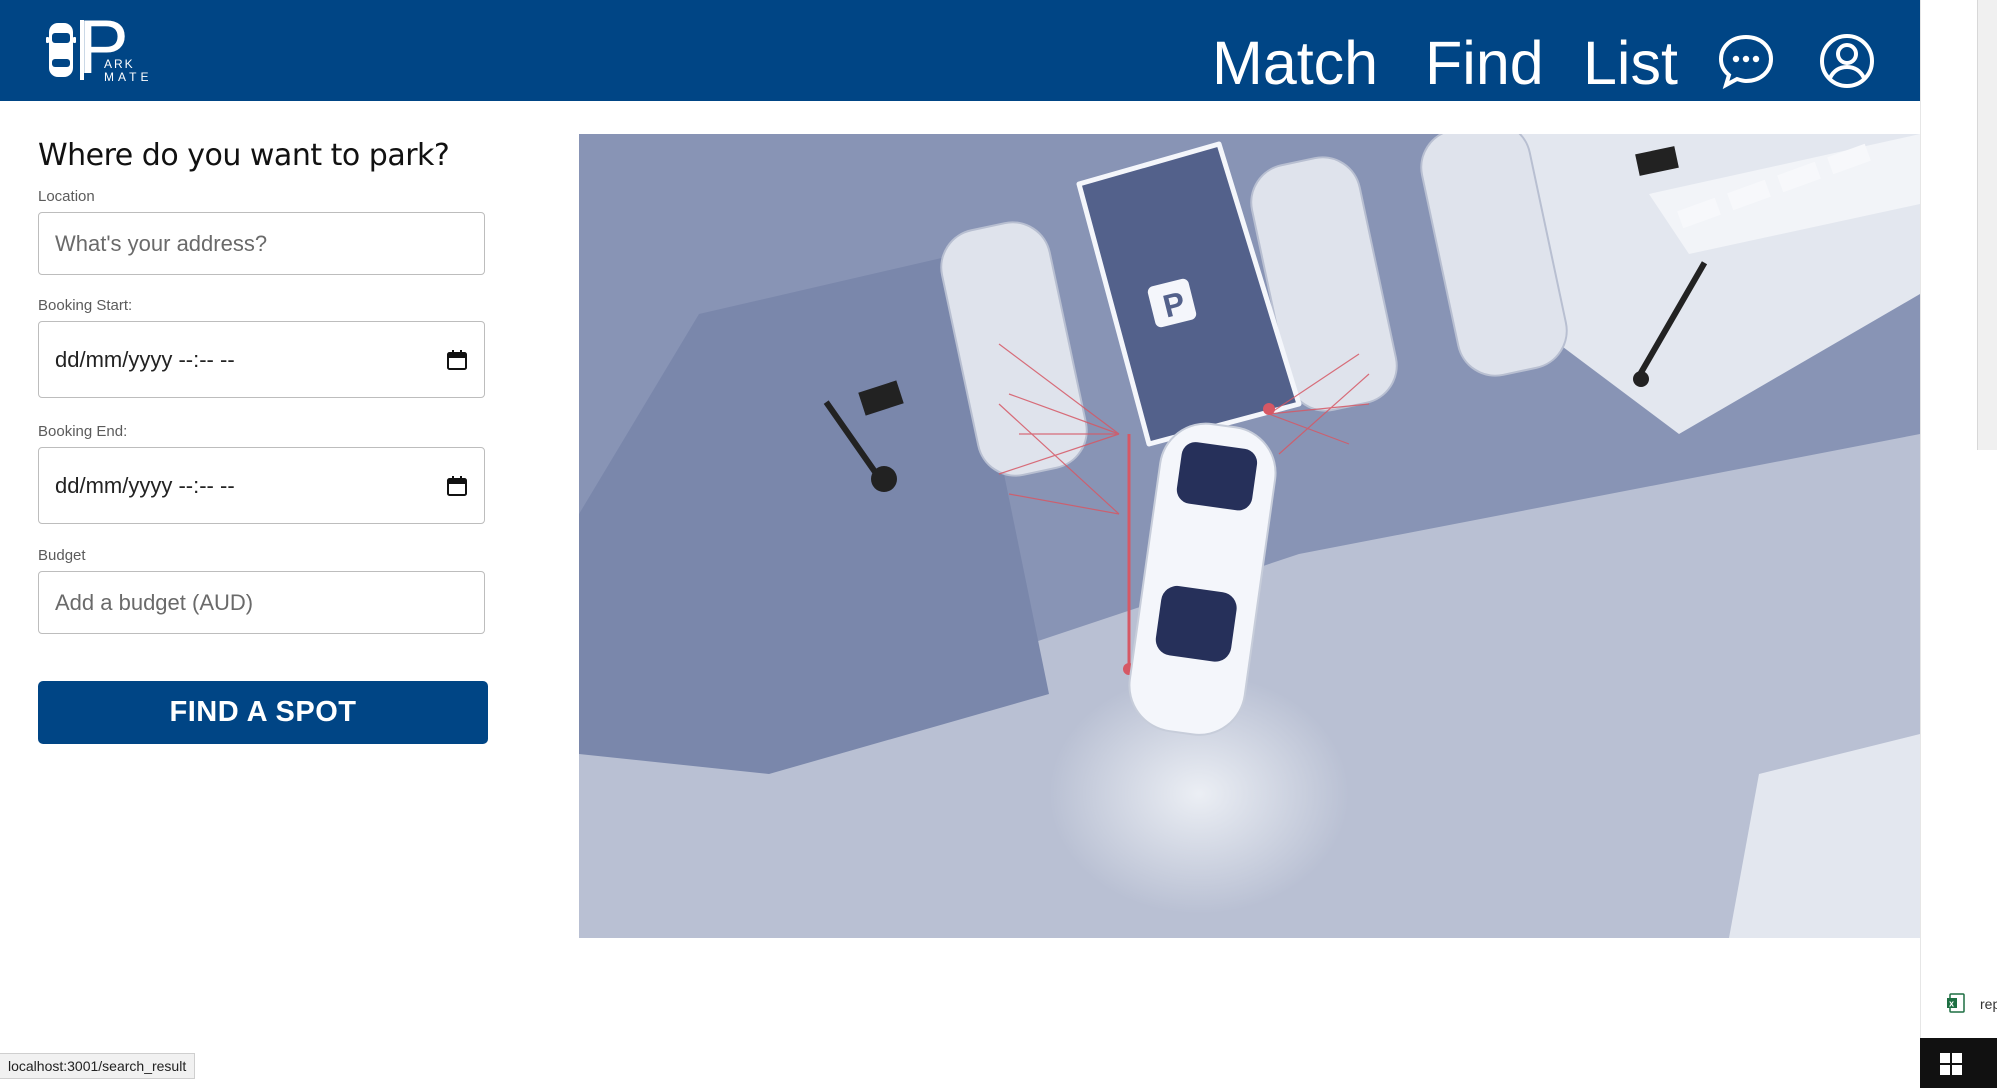 Image resolution: width=1997 pixels, height=1088 pixels. What do you see at coordinates (98, 1066) in the screenshot?
I see `browser-status-url: localhost:3001/search_result` at bounding box center [98, 1066].